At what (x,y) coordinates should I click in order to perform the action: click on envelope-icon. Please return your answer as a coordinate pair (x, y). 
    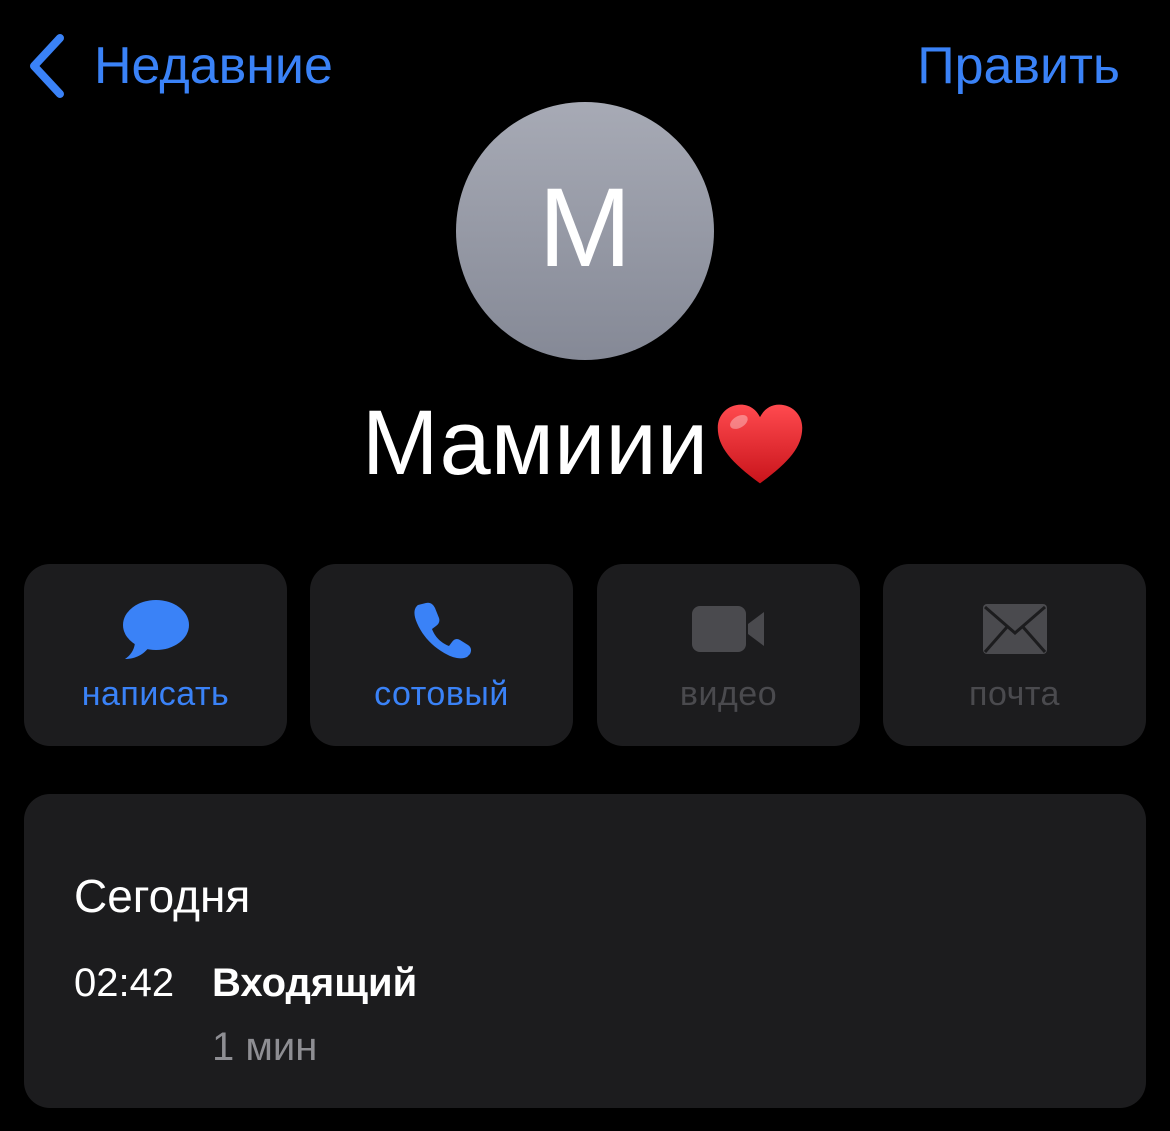
    Looking at the image, I should click on (1014, 629).